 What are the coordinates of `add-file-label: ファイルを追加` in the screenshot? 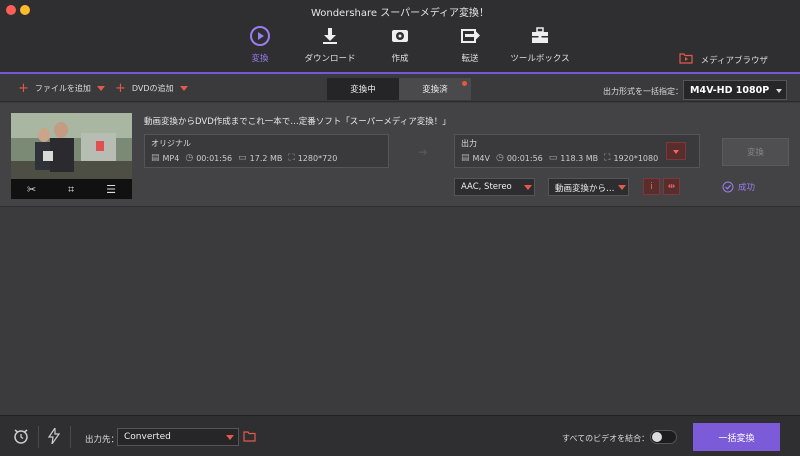 It's located at (62, 88).